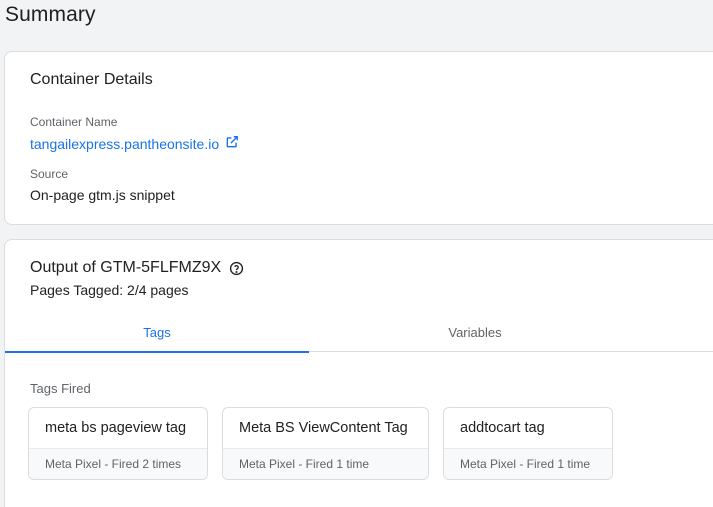 The height and width of the screenshot is (507, 713). Describe the element at coordinates (124, 144) in the screenshot. I see `container-name-value: tangailexpress.pantheonsite.io` at that location.